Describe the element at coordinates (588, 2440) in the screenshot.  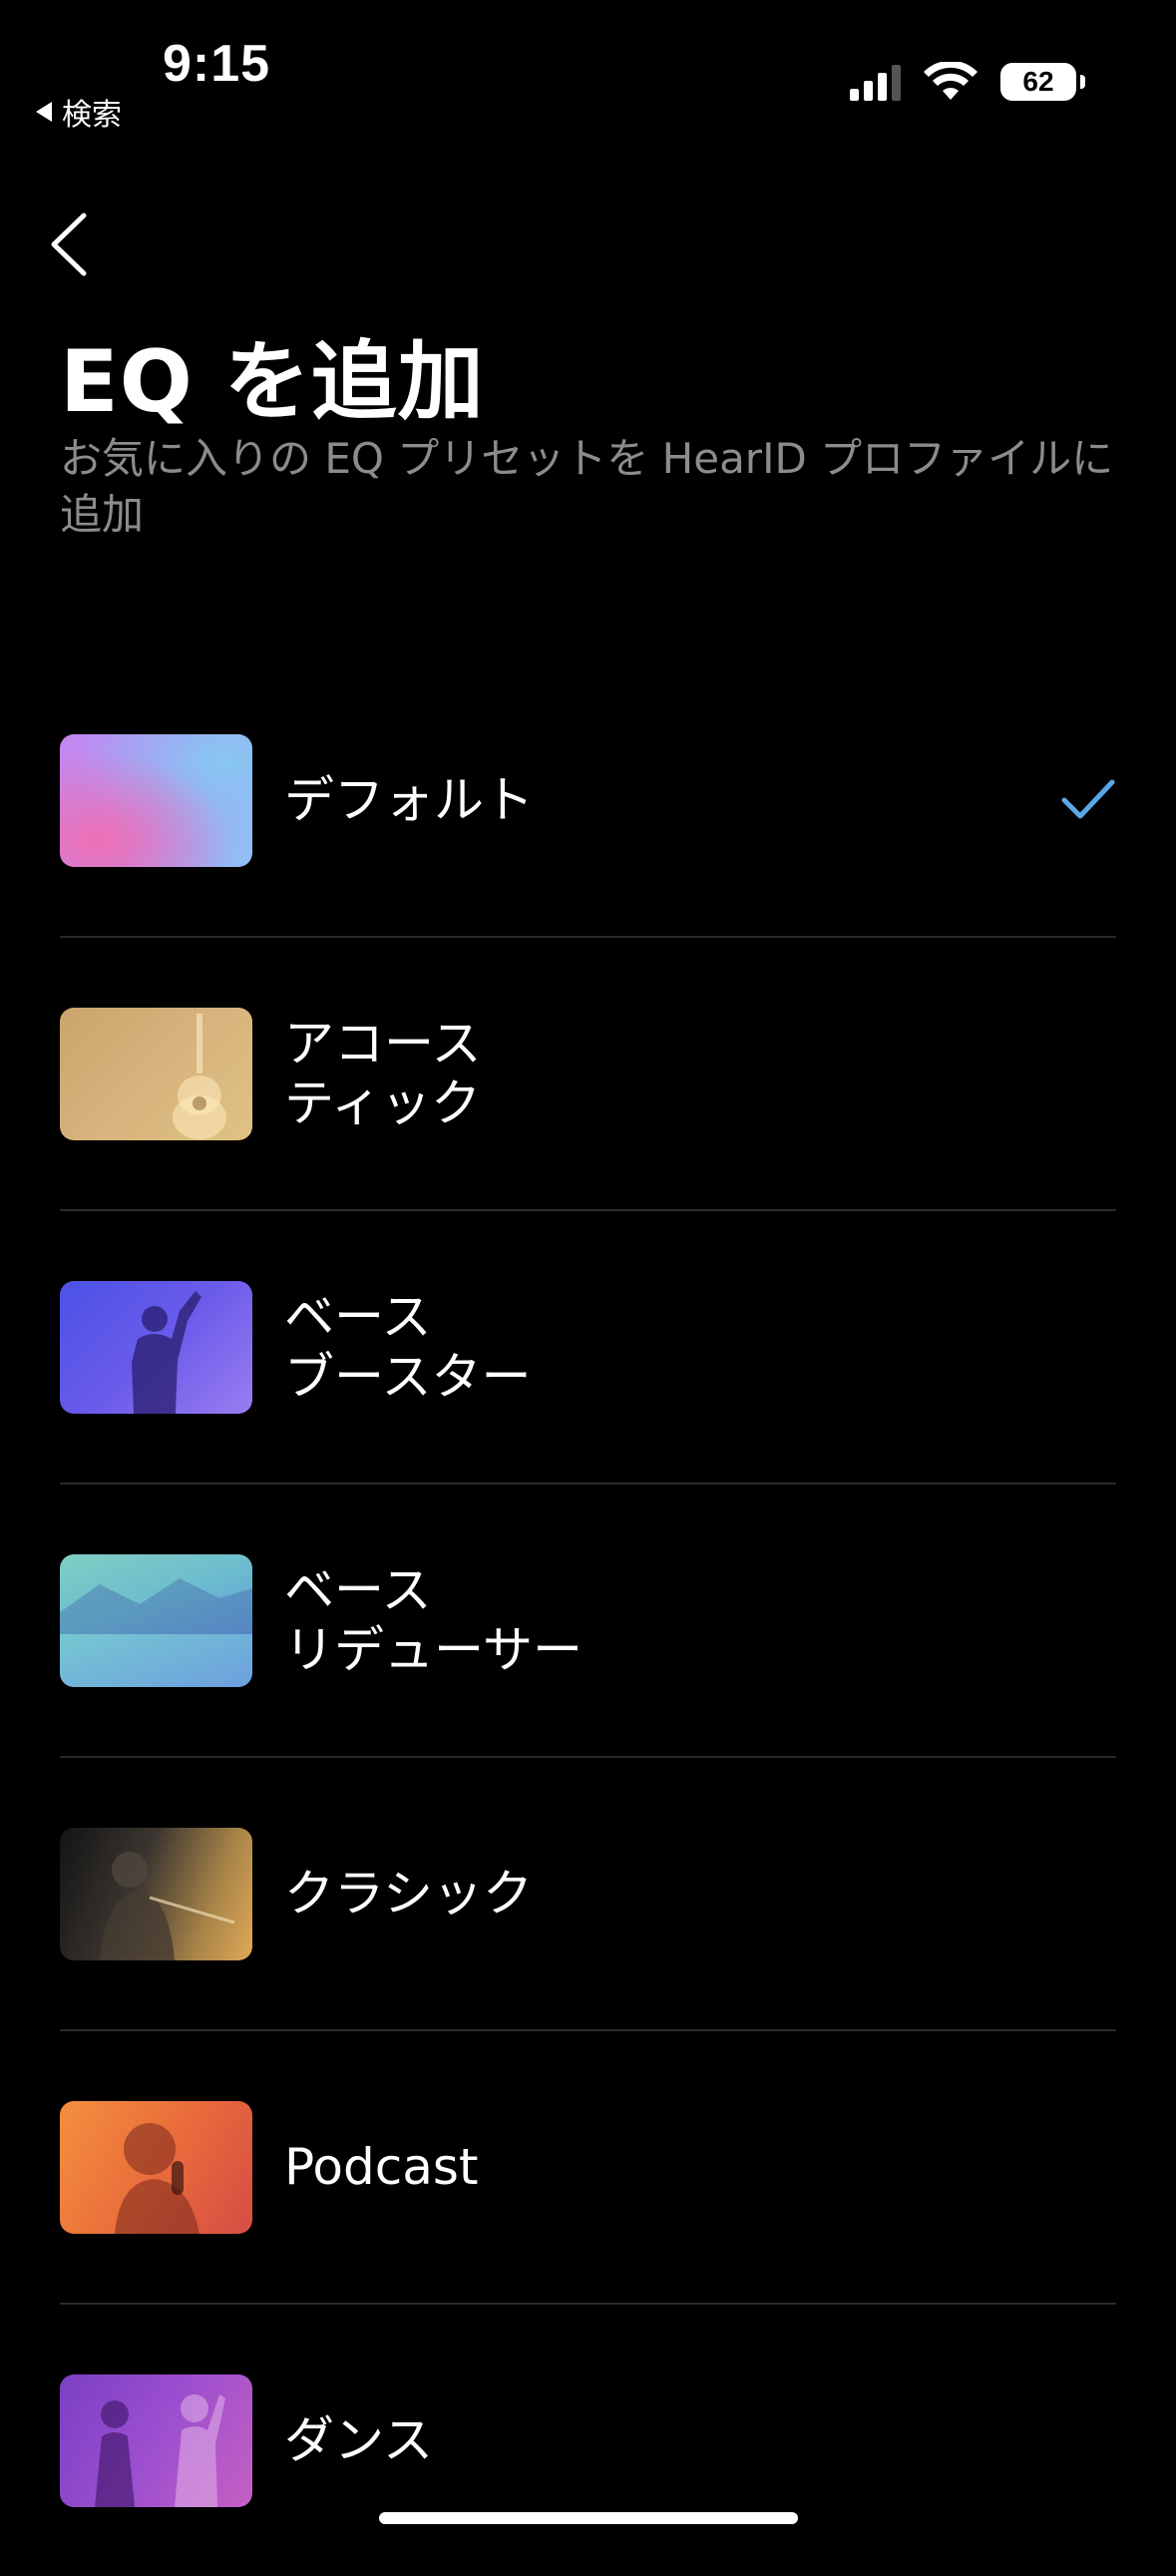
I see `preset-row-dance: ダンス` at that location.